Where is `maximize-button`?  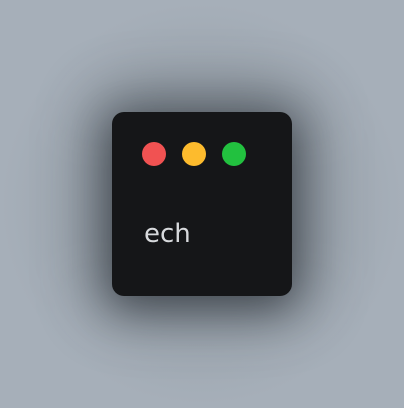 maximize-button is located at coordinates (234, 154).